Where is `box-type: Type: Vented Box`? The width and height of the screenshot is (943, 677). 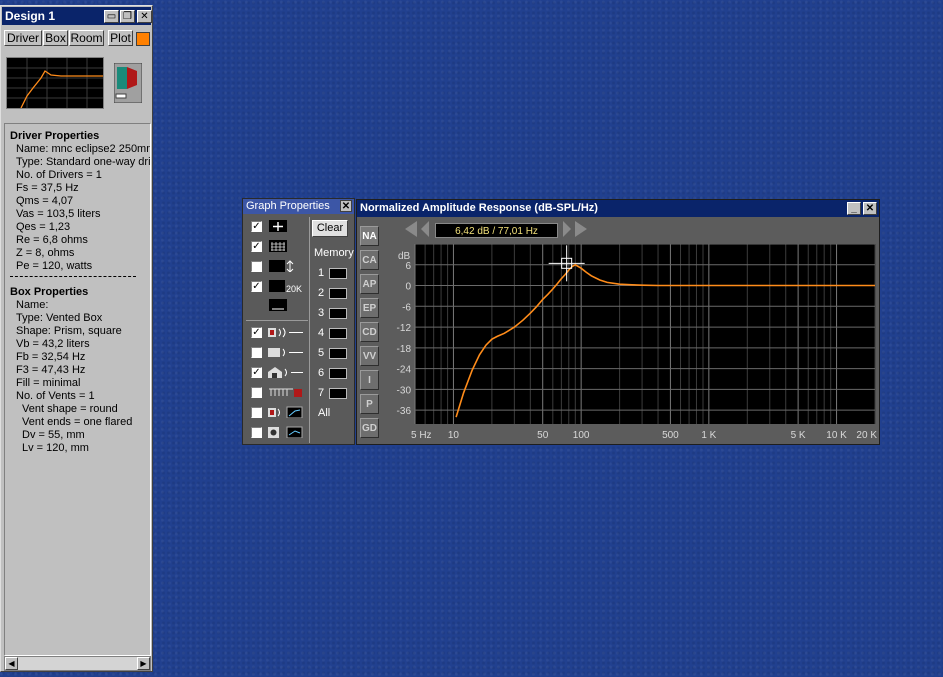
box-type: Type: Vented Box is located at coordinates (59, 318).